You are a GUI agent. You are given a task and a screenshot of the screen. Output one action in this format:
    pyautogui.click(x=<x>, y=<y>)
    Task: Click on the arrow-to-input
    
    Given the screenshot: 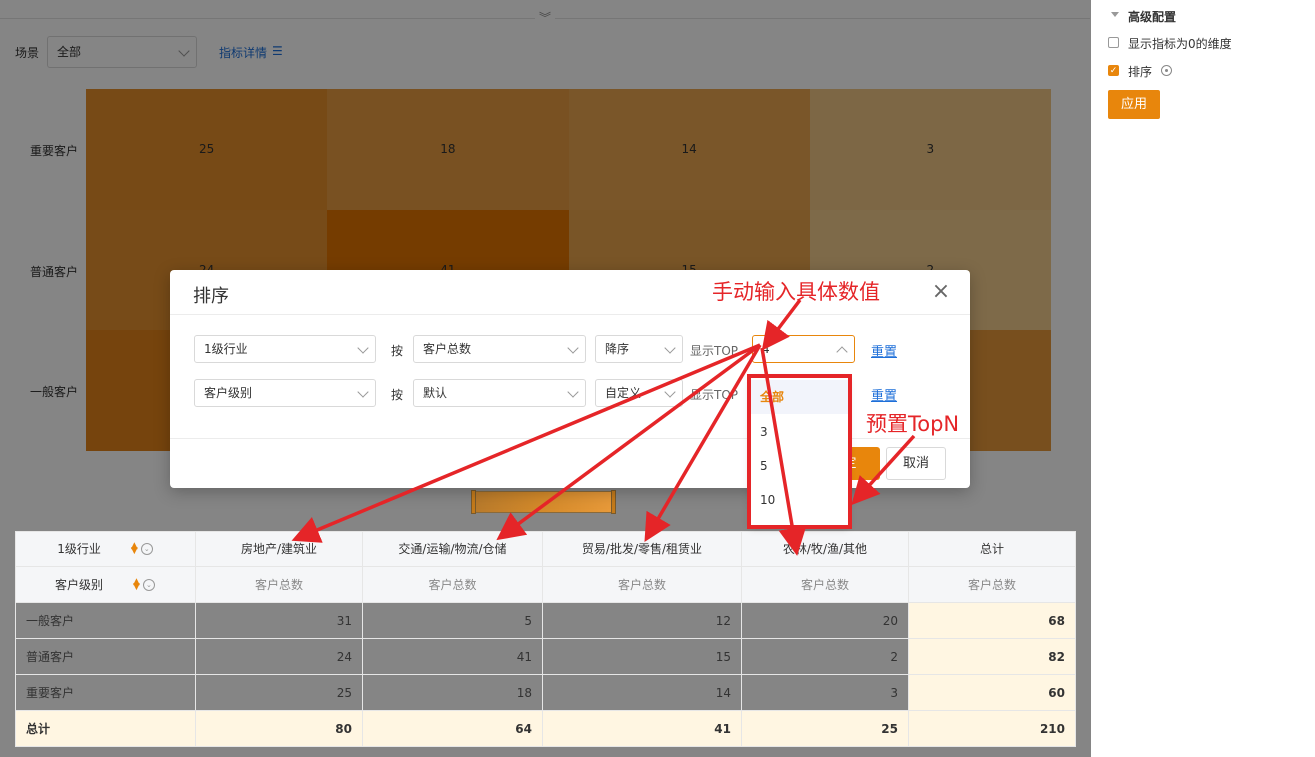 What is the action you would take?
    pyautogui.click(x=781, y=324)
    